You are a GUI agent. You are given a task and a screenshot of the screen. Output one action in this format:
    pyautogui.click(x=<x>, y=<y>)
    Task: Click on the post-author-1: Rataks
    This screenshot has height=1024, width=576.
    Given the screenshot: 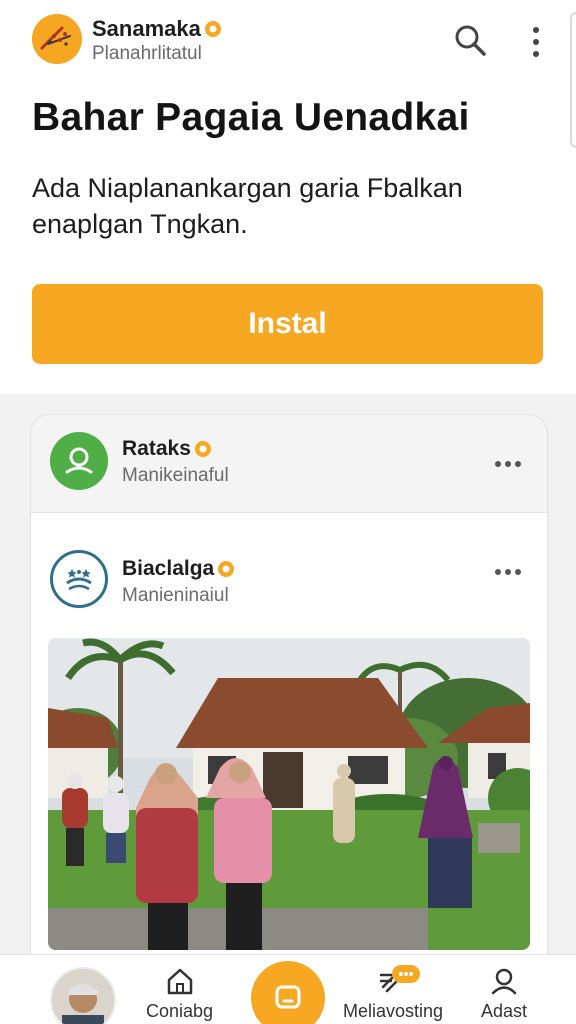 What is the action you would take?
    pyautogui.click(x=167, y=449)
    